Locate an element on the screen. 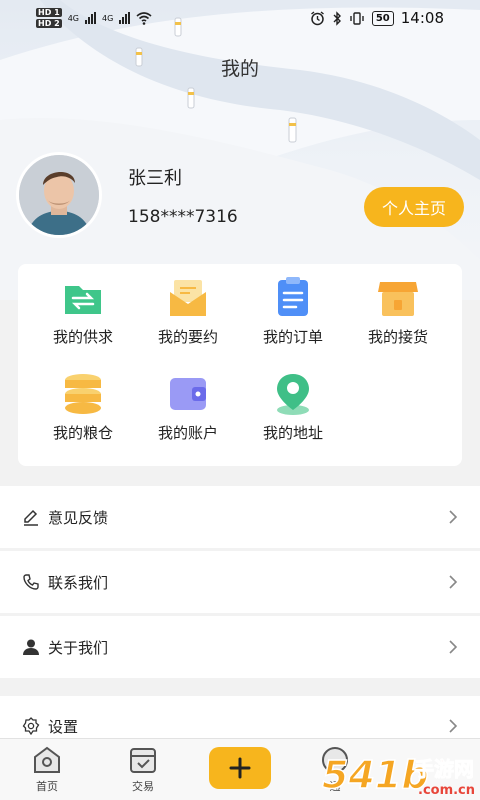 The height and width of the screenshot is (800, 480). plus-icon is located at coordinates (240, 768).